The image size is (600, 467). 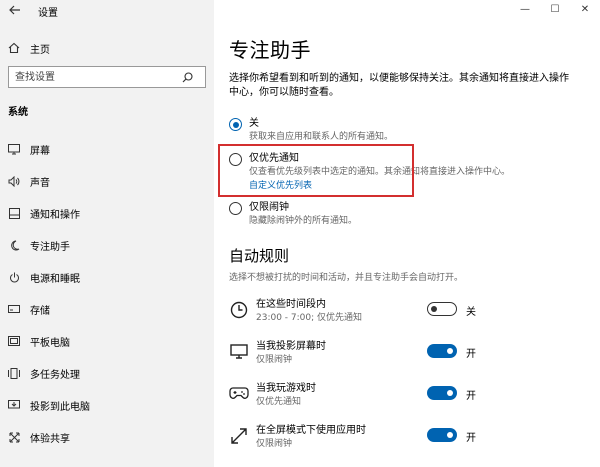 I want to click on back-arrow-icon, so click(x=14, y=10).